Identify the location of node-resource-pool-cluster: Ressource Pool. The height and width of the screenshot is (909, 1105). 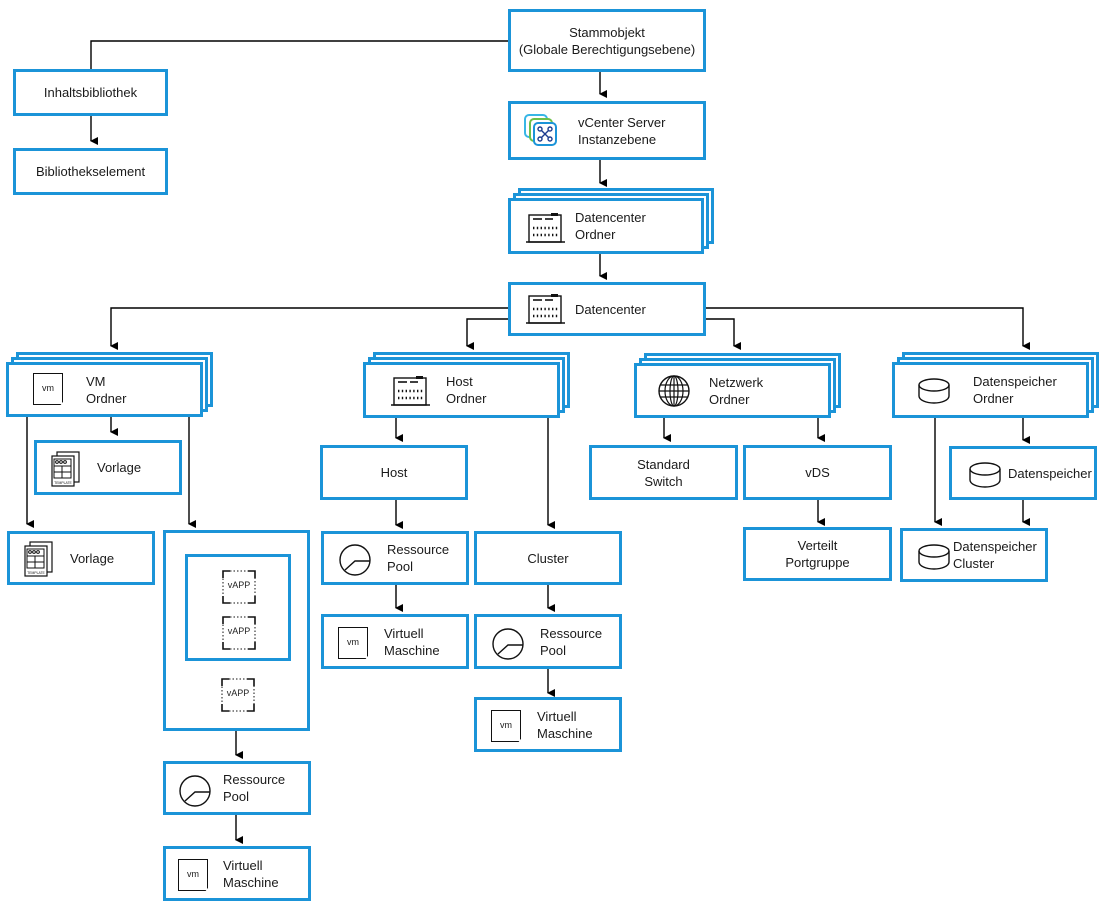
(548, 641).